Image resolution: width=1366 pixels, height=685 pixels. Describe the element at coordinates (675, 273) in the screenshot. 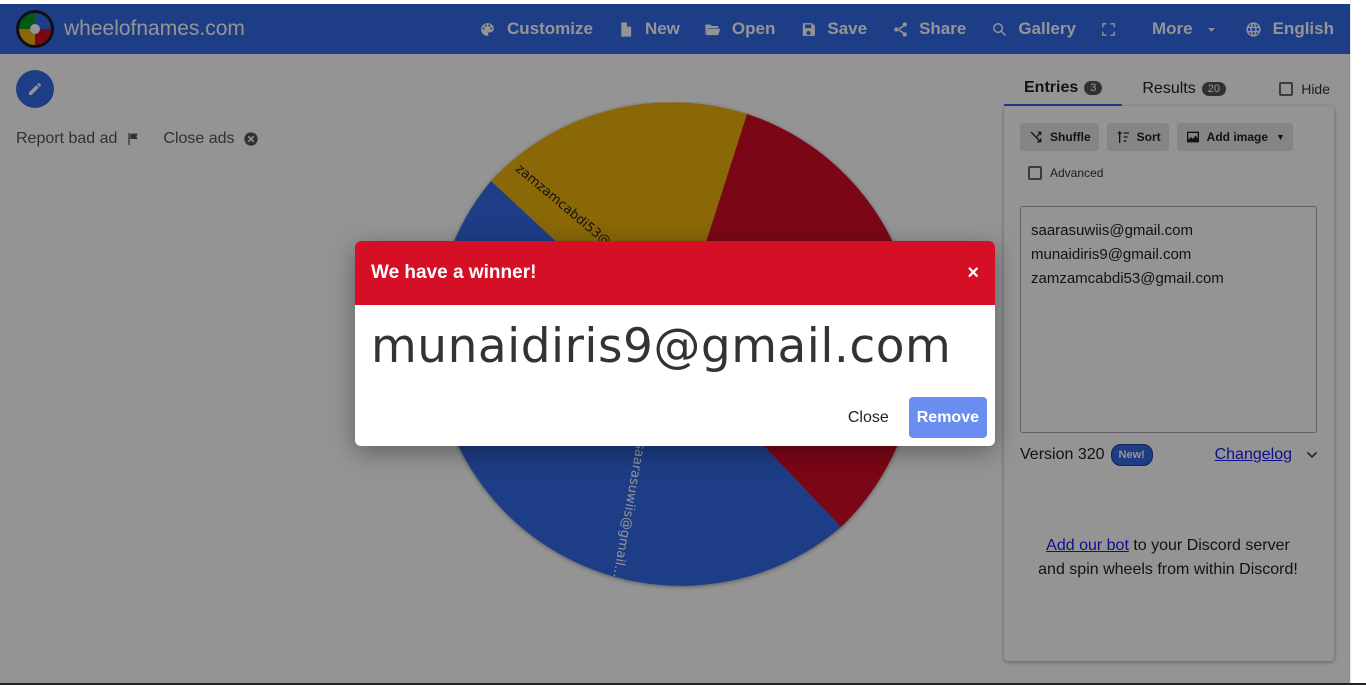

I see `winner-dialog-header: We have a winner! ×` at that location.